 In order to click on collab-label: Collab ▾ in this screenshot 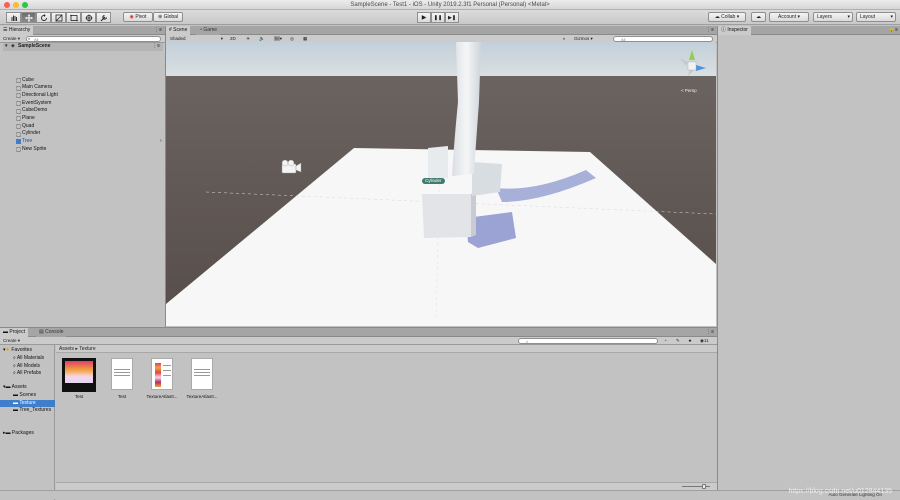, I will do `click(730, 17)`.